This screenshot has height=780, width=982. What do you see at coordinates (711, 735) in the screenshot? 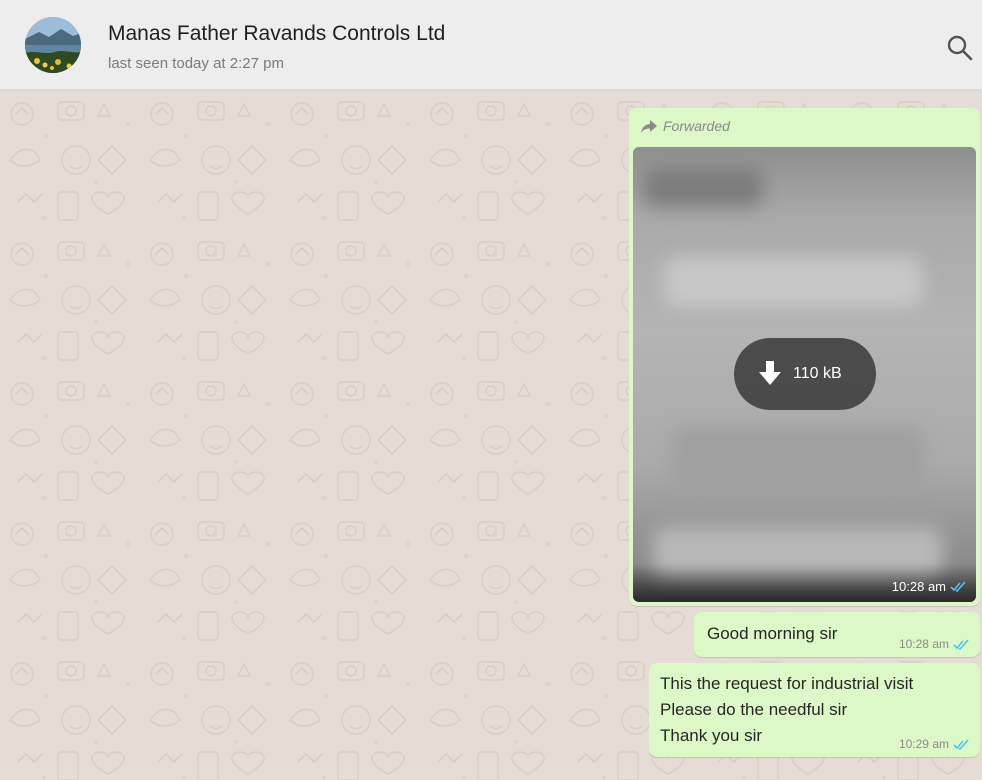
I see `message-line: Thank you sir` at bounding box center [711, 735].